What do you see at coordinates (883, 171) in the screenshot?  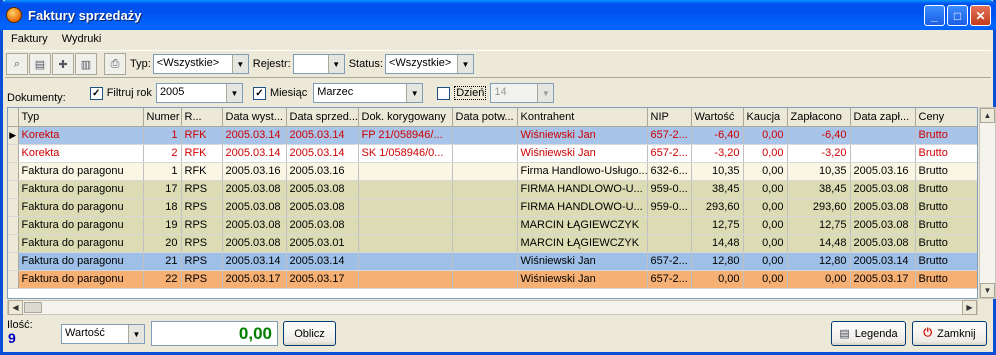 I see `table-cell: 2005.03.16` at bounding box center [883, 171].